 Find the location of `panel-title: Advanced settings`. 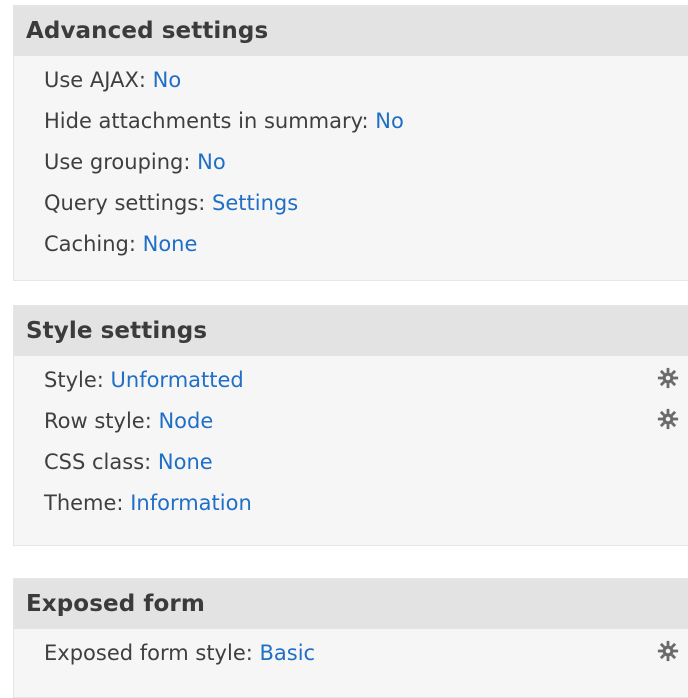

panel-title: Advanced settings is located at coordinates (147, 31).